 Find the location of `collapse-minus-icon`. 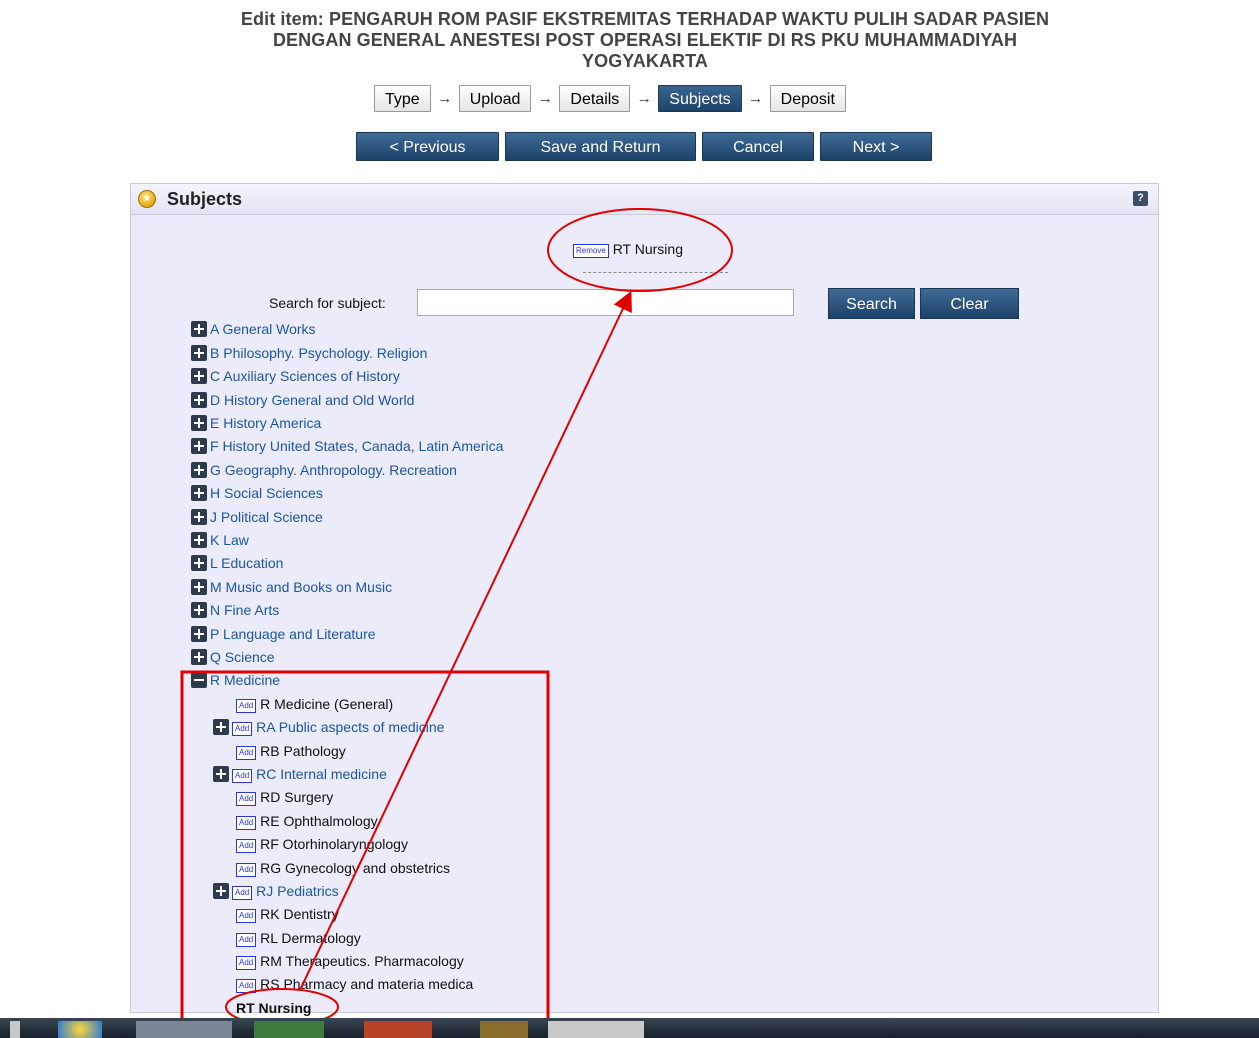

collapse-minus-icon is located at coordinates (199, 680).